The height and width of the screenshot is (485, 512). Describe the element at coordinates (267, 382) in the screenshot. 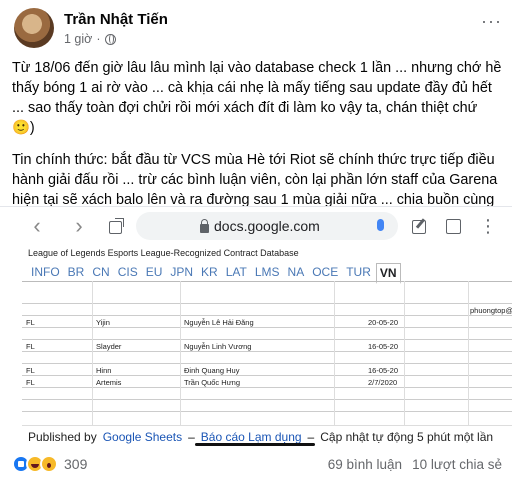

I see `table-row: FL Artemis Trần Quốc Hưng 2/7/2020` at that location.